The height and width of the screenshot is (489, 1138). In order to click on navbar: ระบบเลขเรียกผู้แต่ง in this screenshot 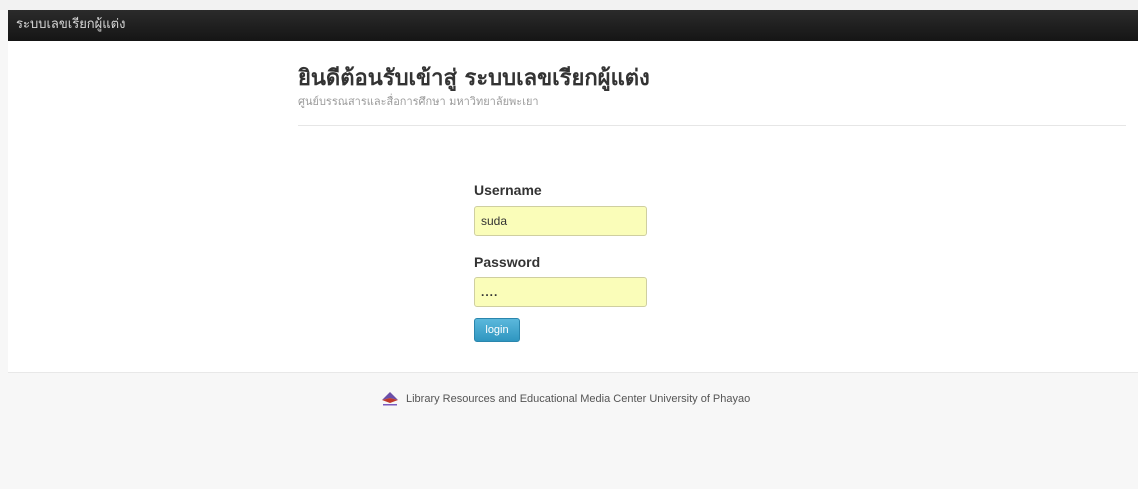, I will do `click(573, 25)`.